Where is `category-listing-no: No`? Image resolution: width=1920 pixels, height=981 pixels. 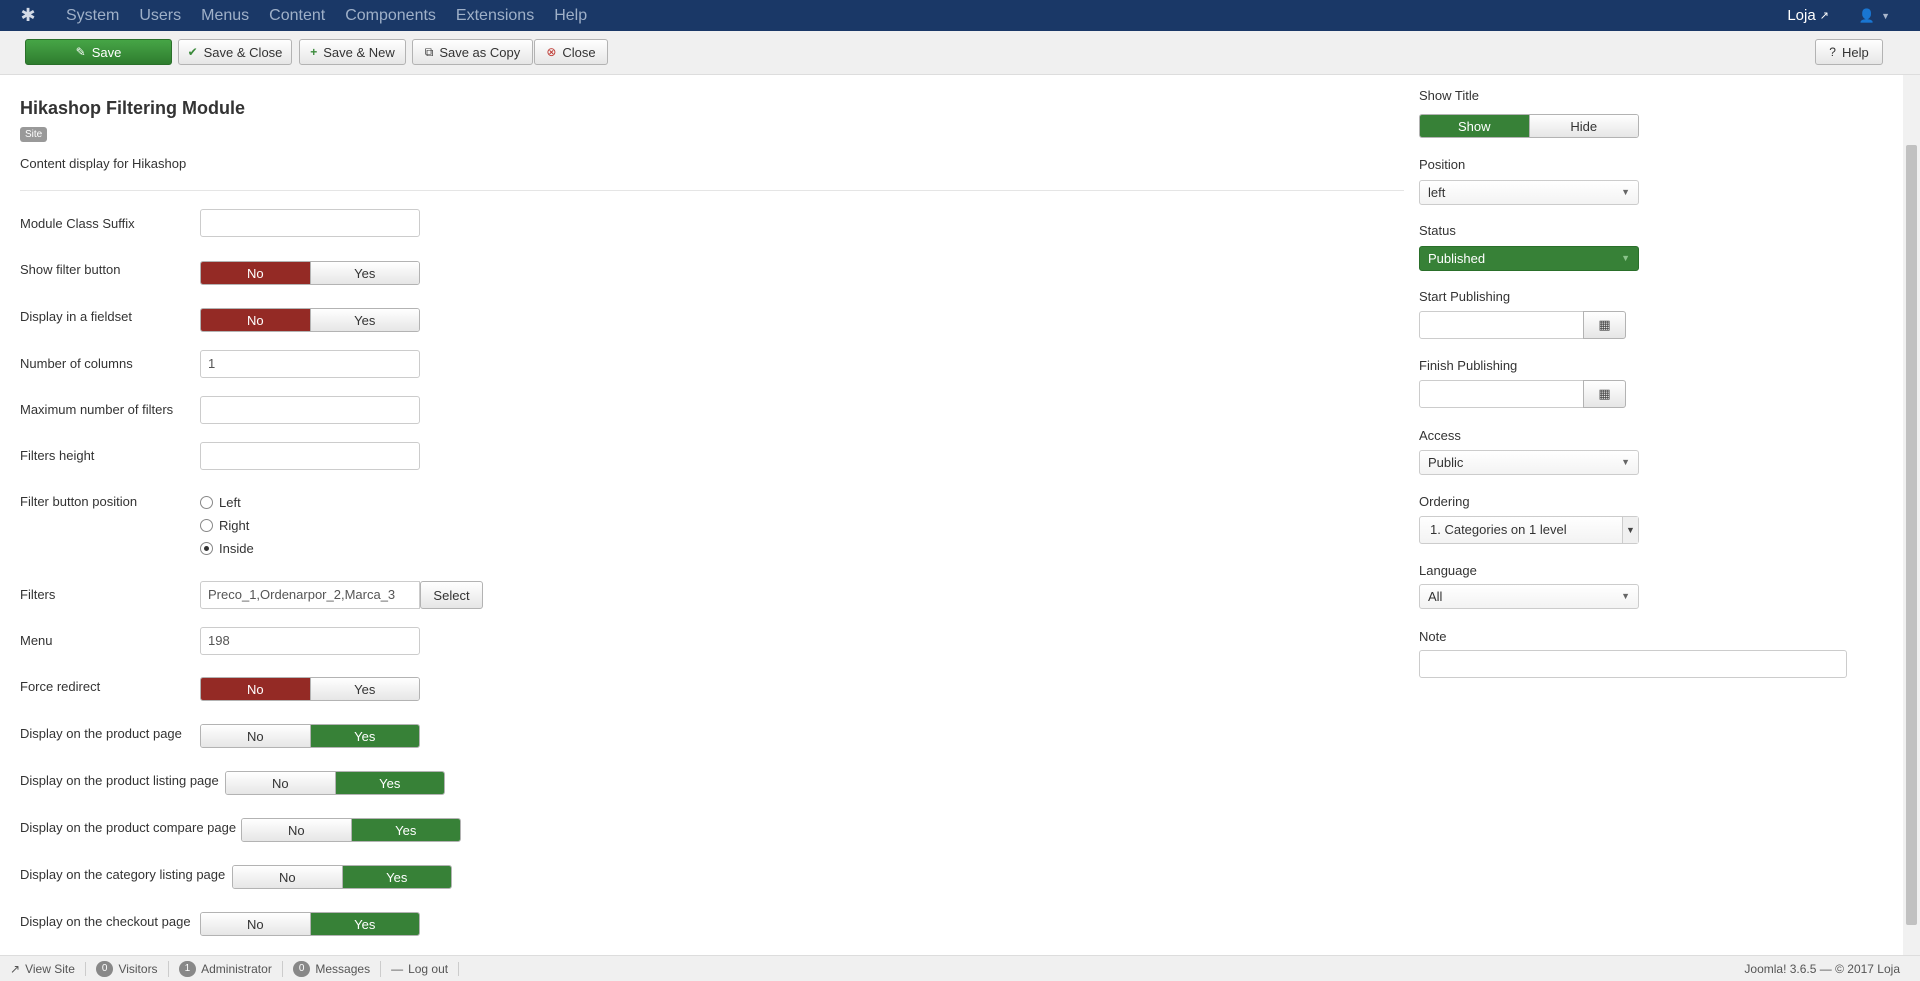 category-listing-no: No is located at coordinates (287, 877).